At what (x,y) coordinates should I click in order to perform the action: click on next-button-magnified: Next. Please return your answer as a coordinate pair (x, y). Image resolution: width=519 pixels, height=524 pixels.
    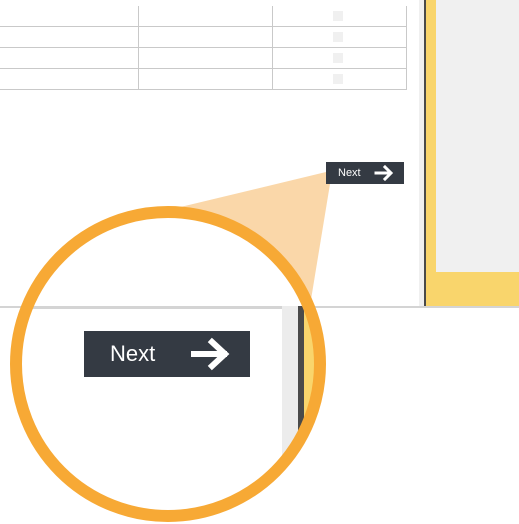
    Looking at the image, I should click on (167, 354).